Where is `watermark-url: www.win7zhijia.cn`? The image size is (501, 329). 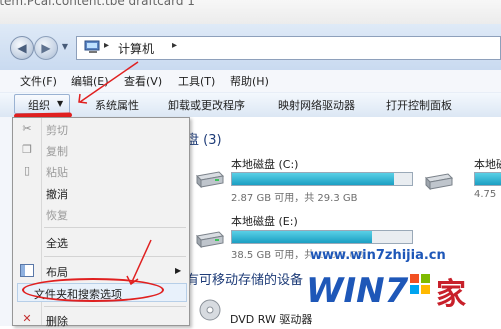 watermark-url: www.win7zhijia.cn is located at coordinates (378, 255).